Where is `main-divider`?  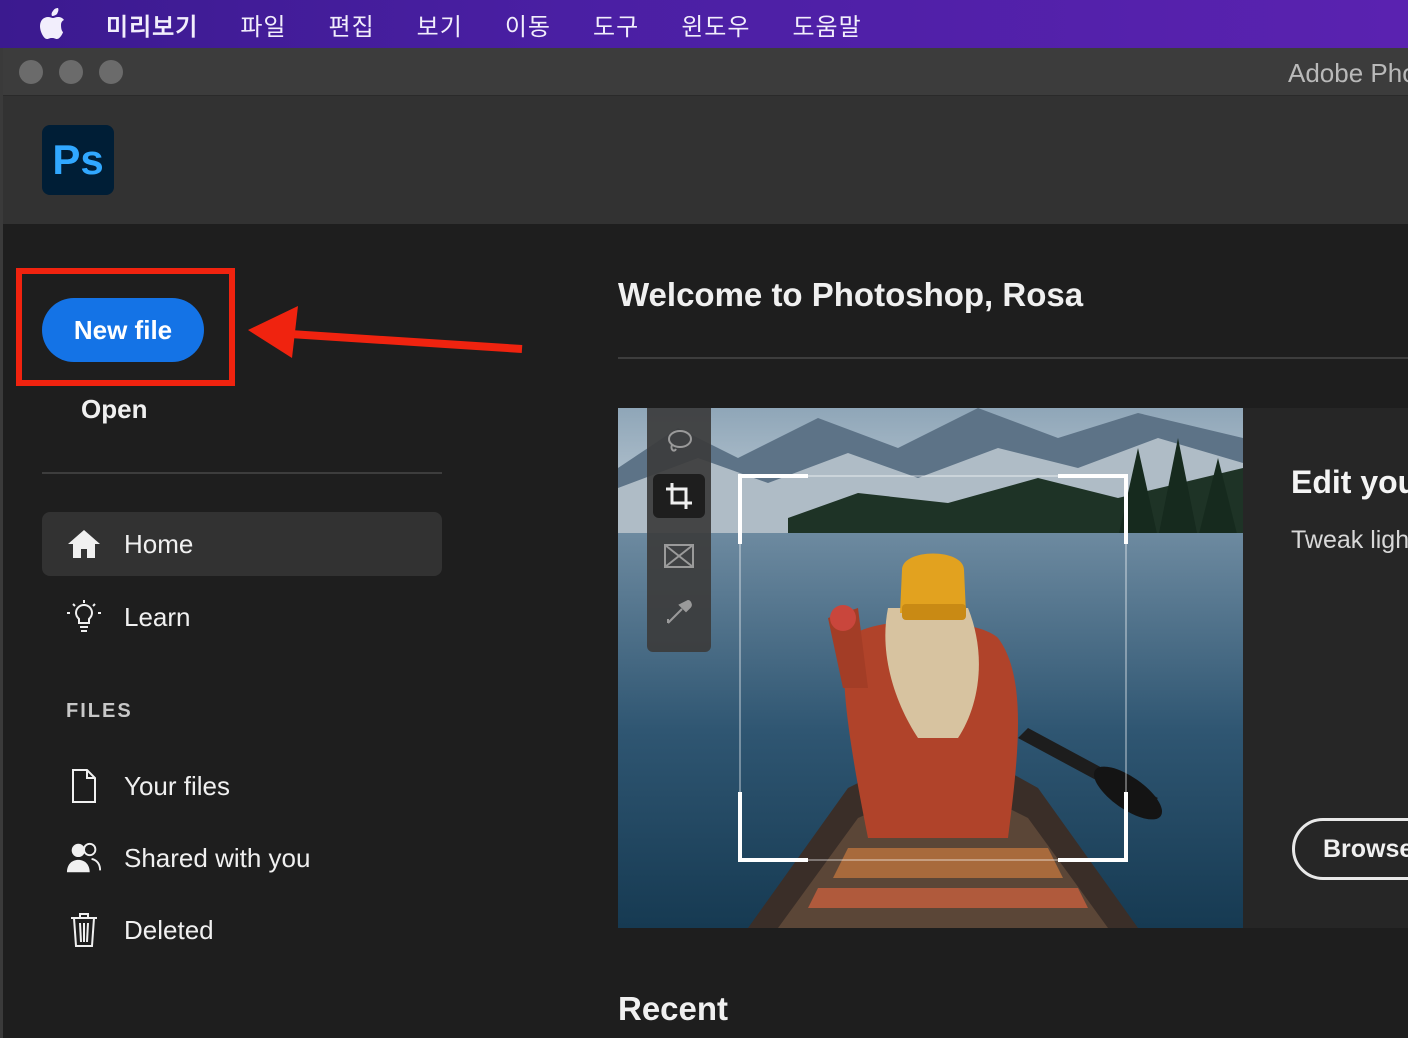
main-divider is located at coordinates (1013, 358).